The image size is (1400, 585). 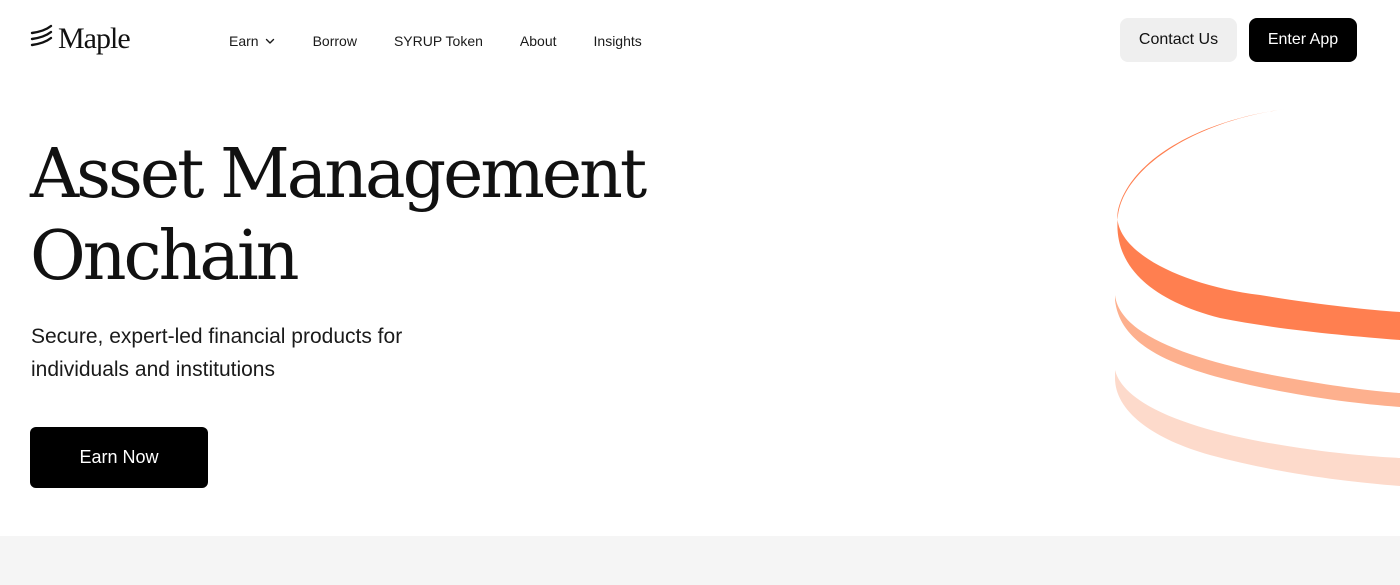 I want to click on decorative-swoosh-graphic, so click(x=1257, y=297).